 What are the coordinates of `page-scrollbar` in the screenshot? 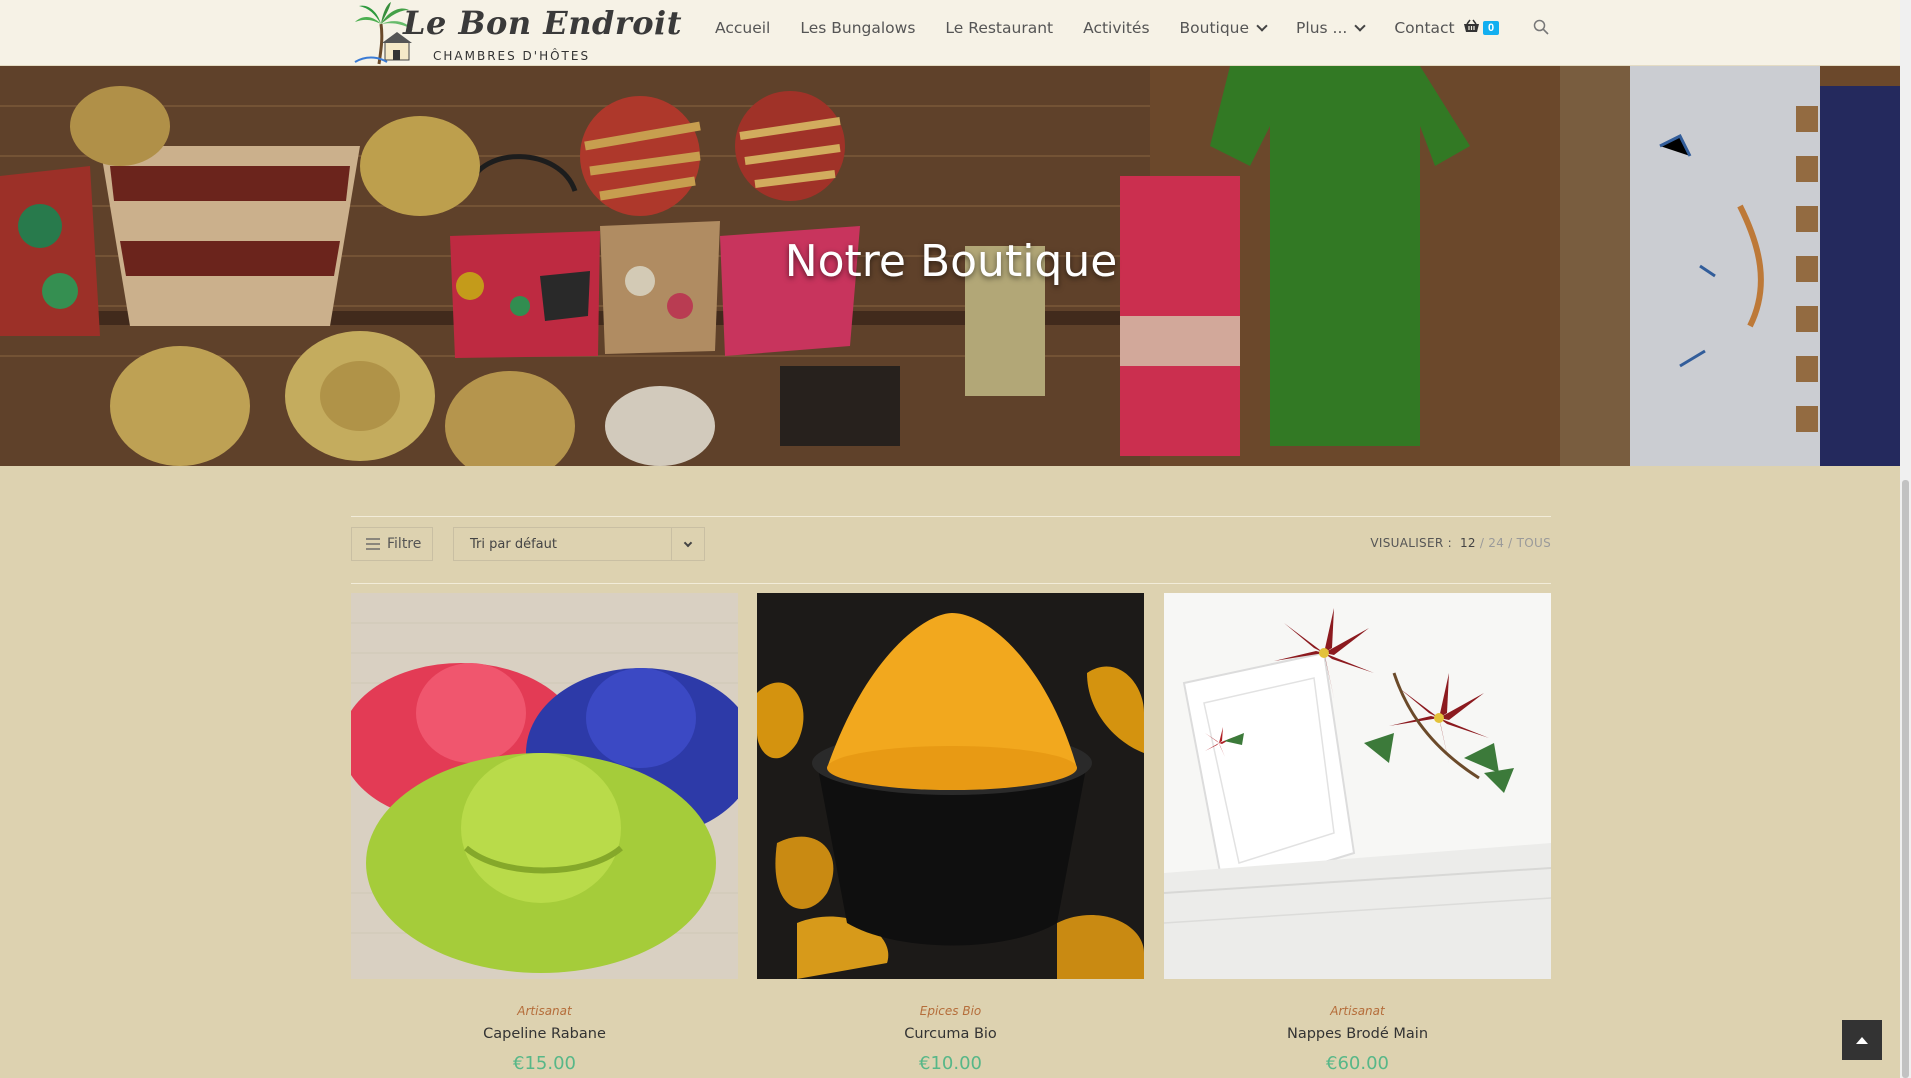 It's located at (1905, 539).